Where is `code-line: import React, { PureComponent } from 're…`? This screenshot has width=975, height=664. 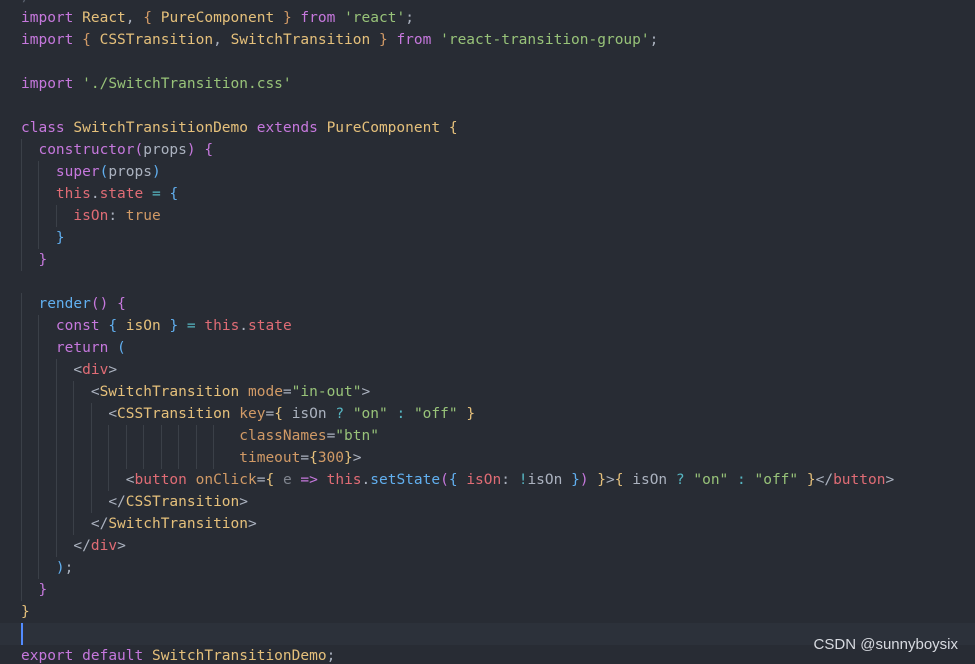
code-line: import React, { PureComponent } from 're… is located at coordinates (487, 18).